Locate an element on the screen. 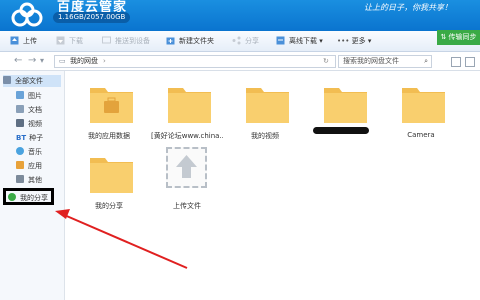 The width and height of the screenshot is (480, 300). annotation-arrow is located at coordinates (121, 239).